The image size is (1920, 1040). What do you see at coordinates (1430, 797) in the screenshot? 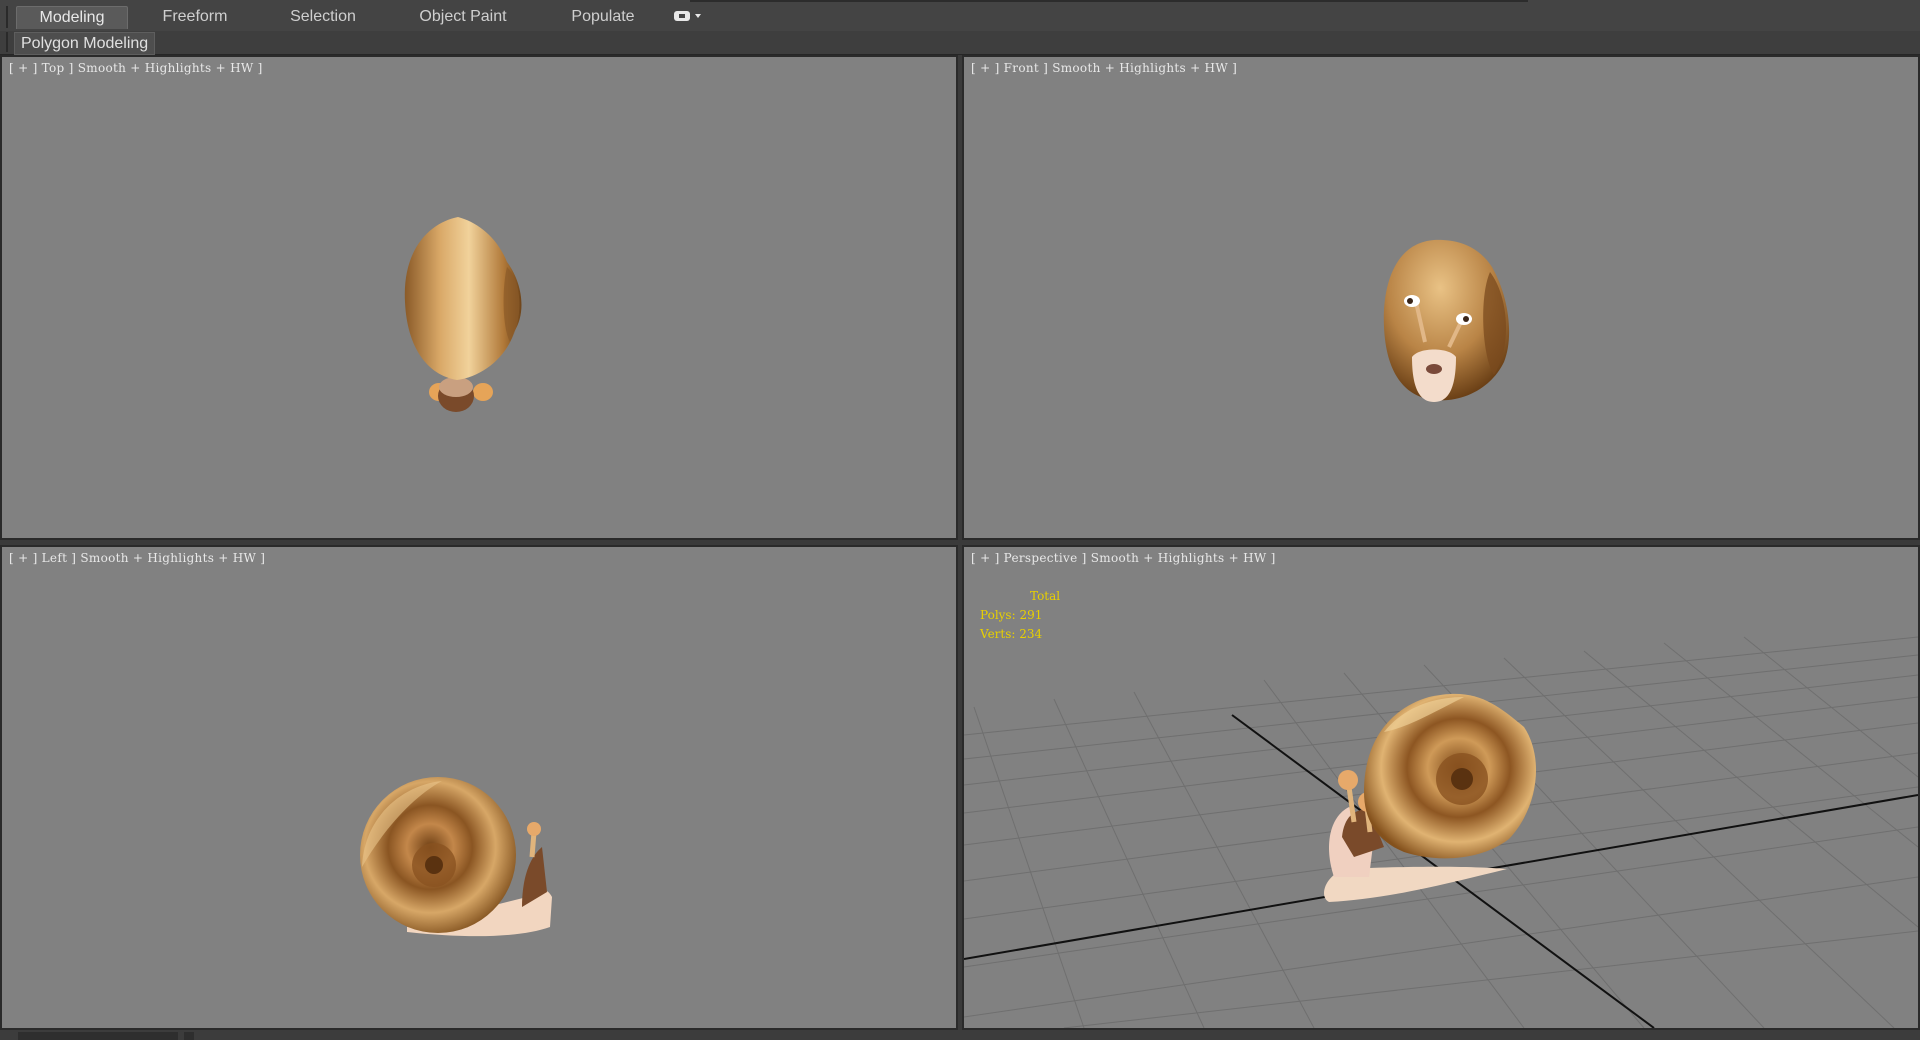
I see `snail-perspective-view` at bounding box center [1430, 797].